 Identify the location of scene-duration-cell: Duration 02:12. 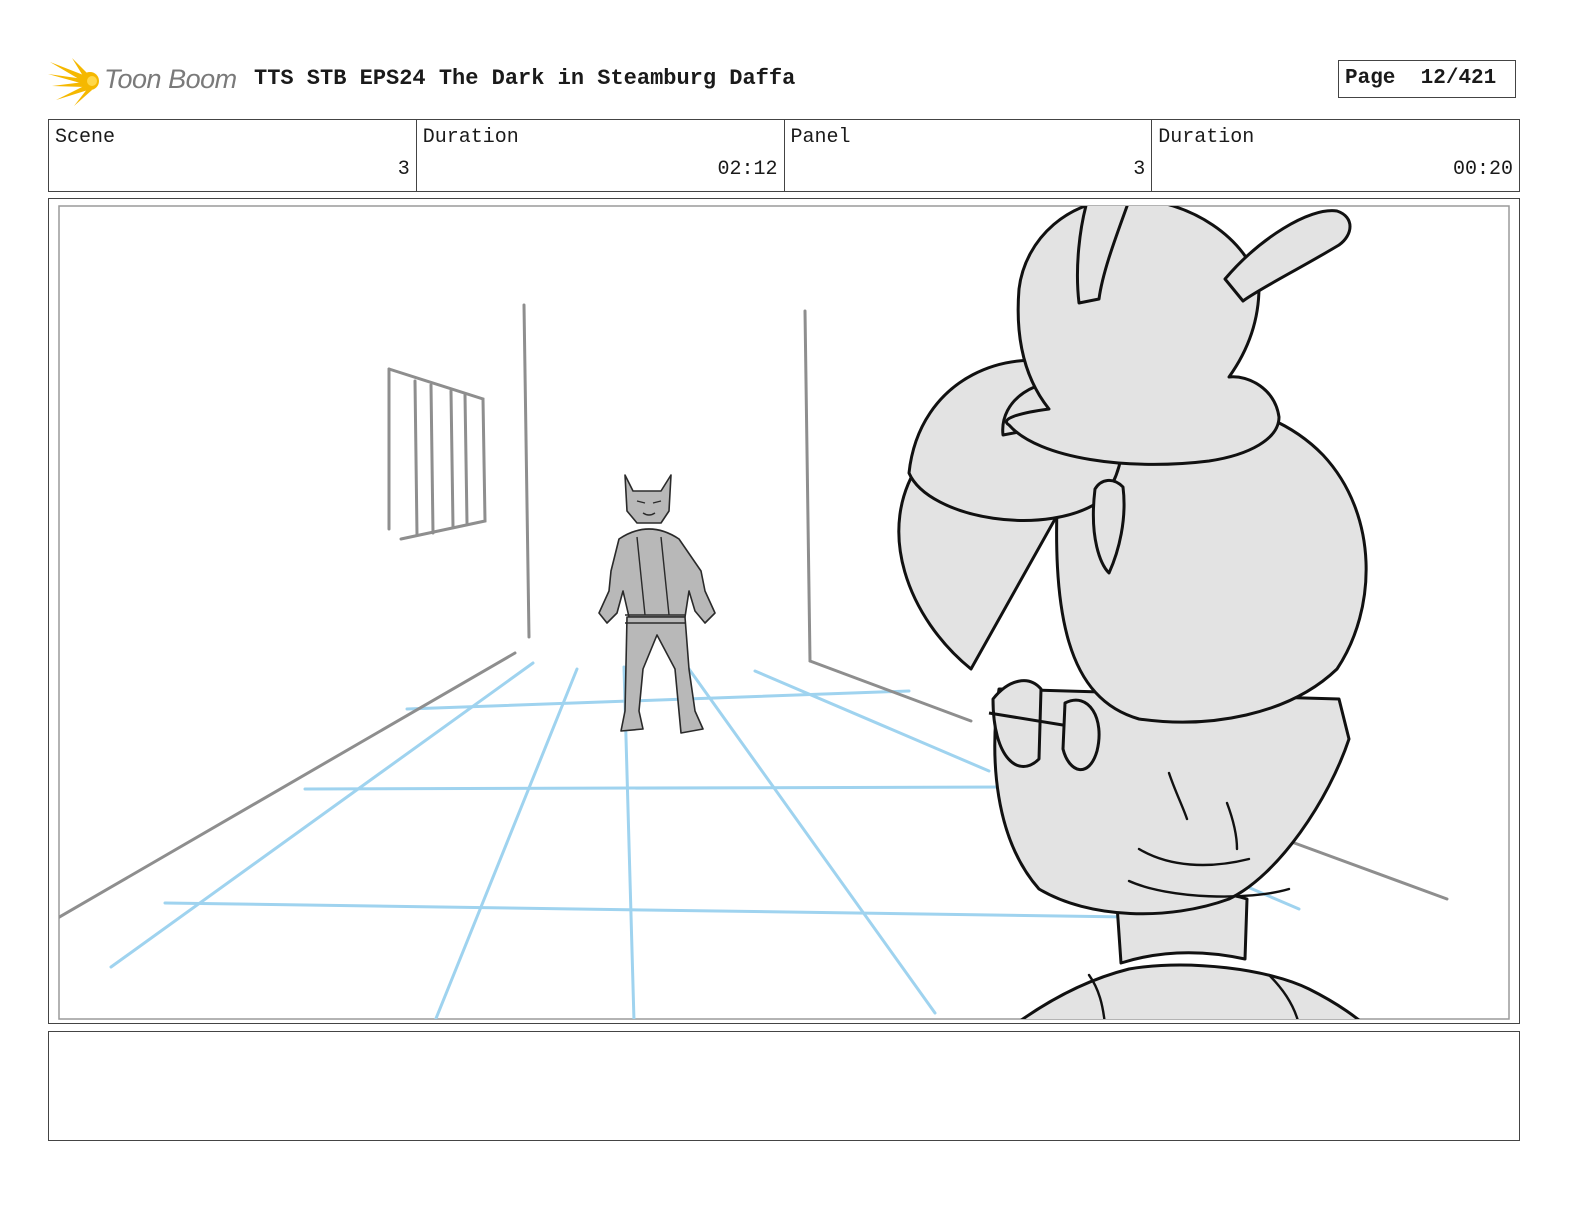
(601, 155).